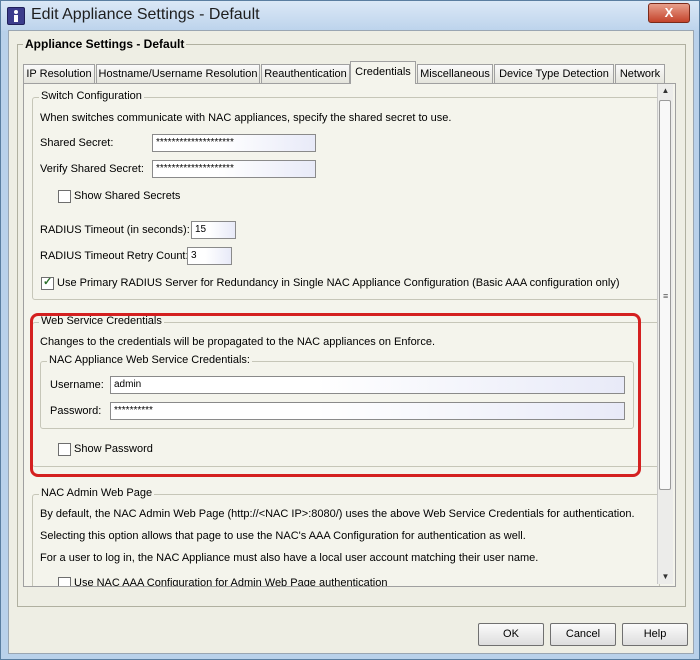 The image size is (700, 660). I want to click on verify-shared-secret-label: Verify Shared Secret:, so click(92, 169).